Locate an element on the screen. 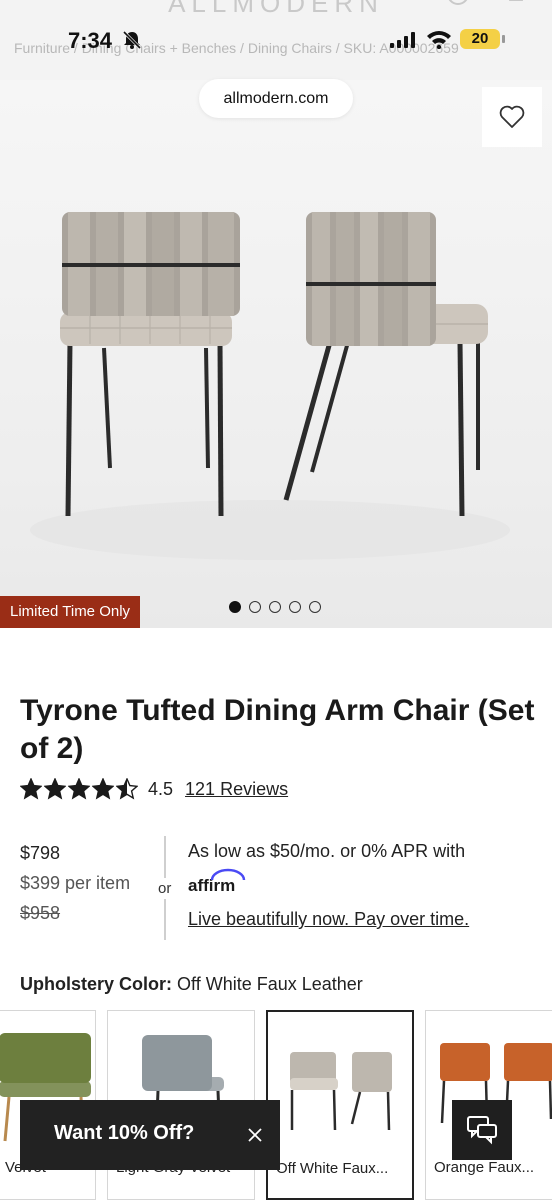 Image resolution: width=552 pixels, height=1200 pixels. reviews-link: 121 Reviews is located at coordinates (236, 789).